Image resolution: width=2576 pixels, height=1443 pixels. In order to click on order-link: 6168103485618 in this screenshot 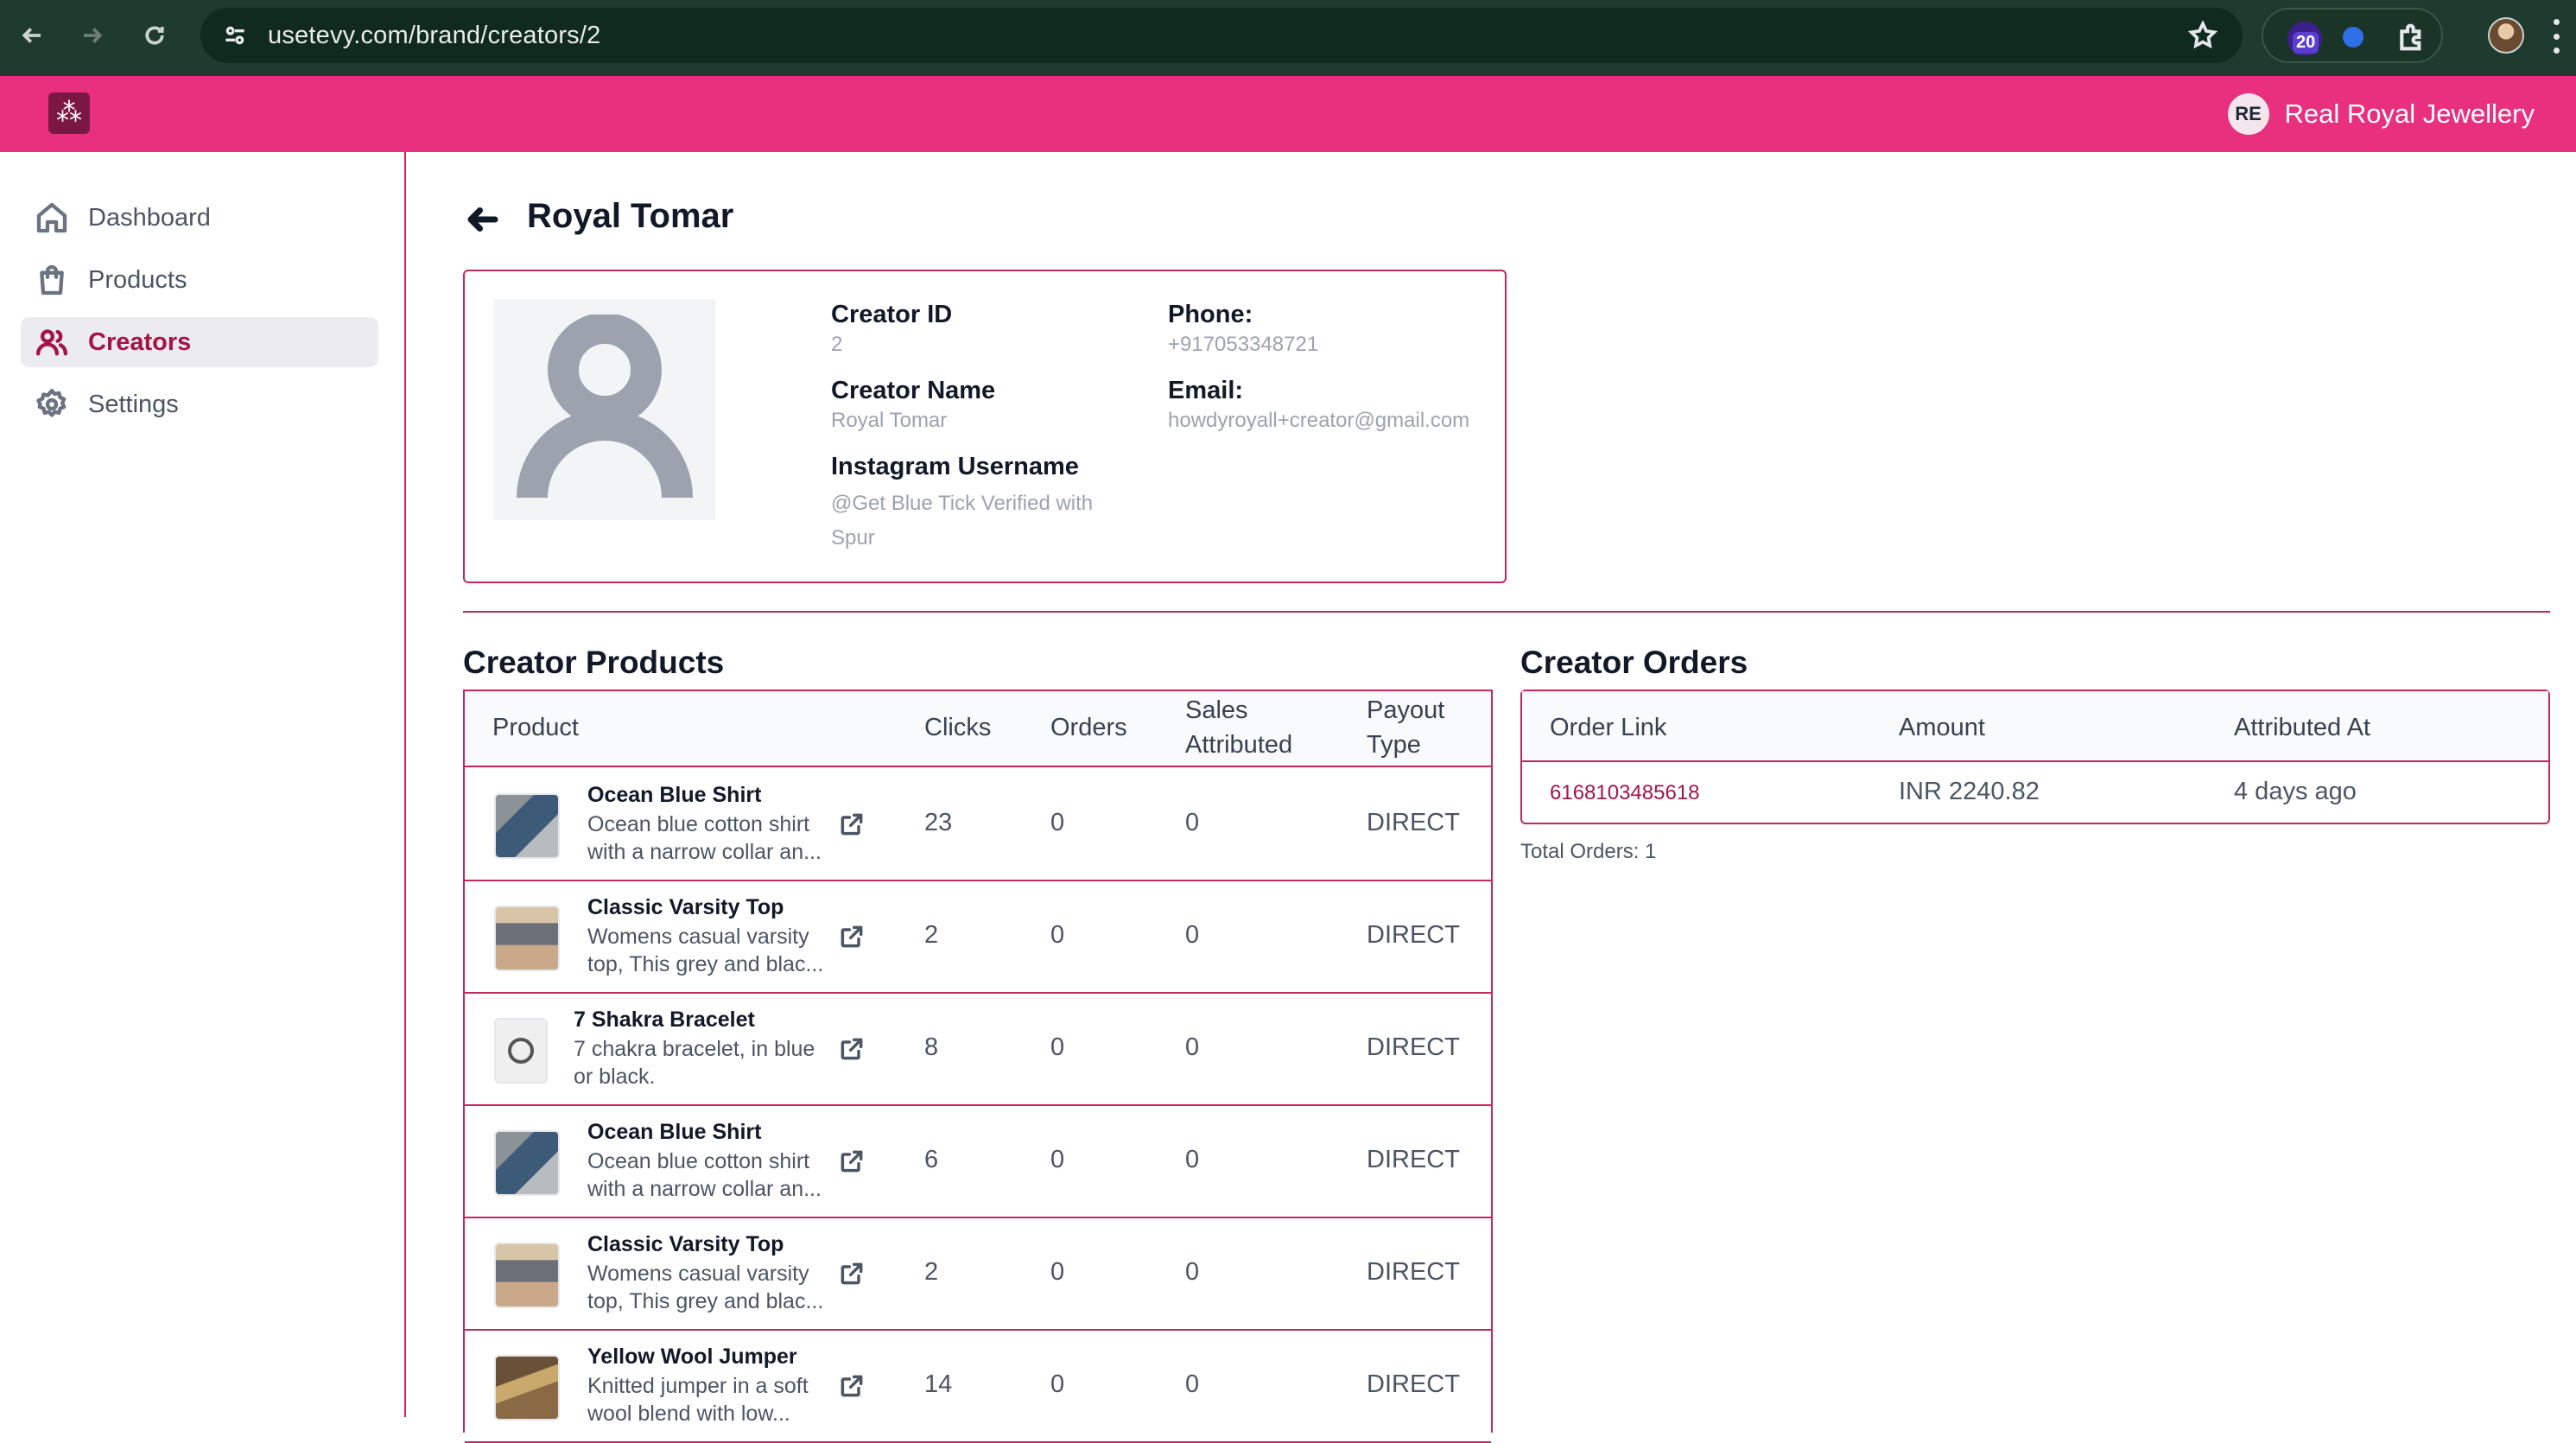, I will do `click(1625, 793)`.